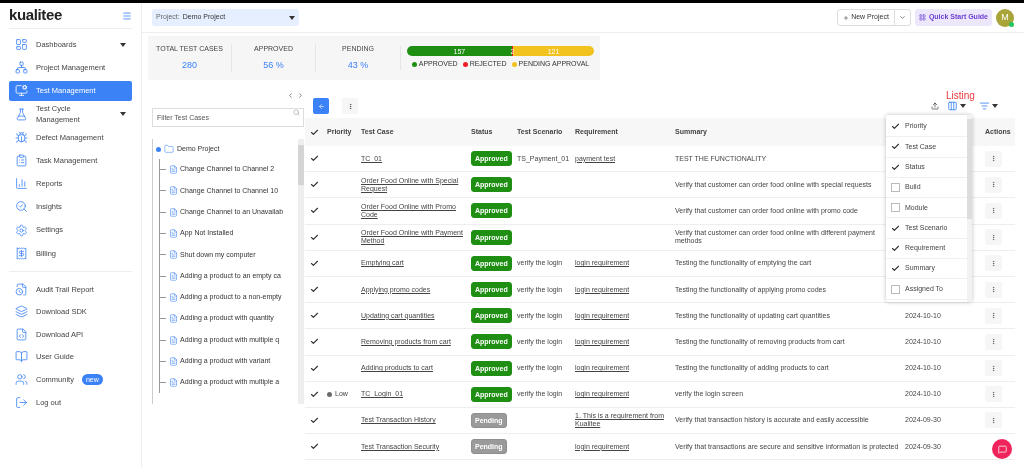  I want to click on plus-icon, so click(846, 17).